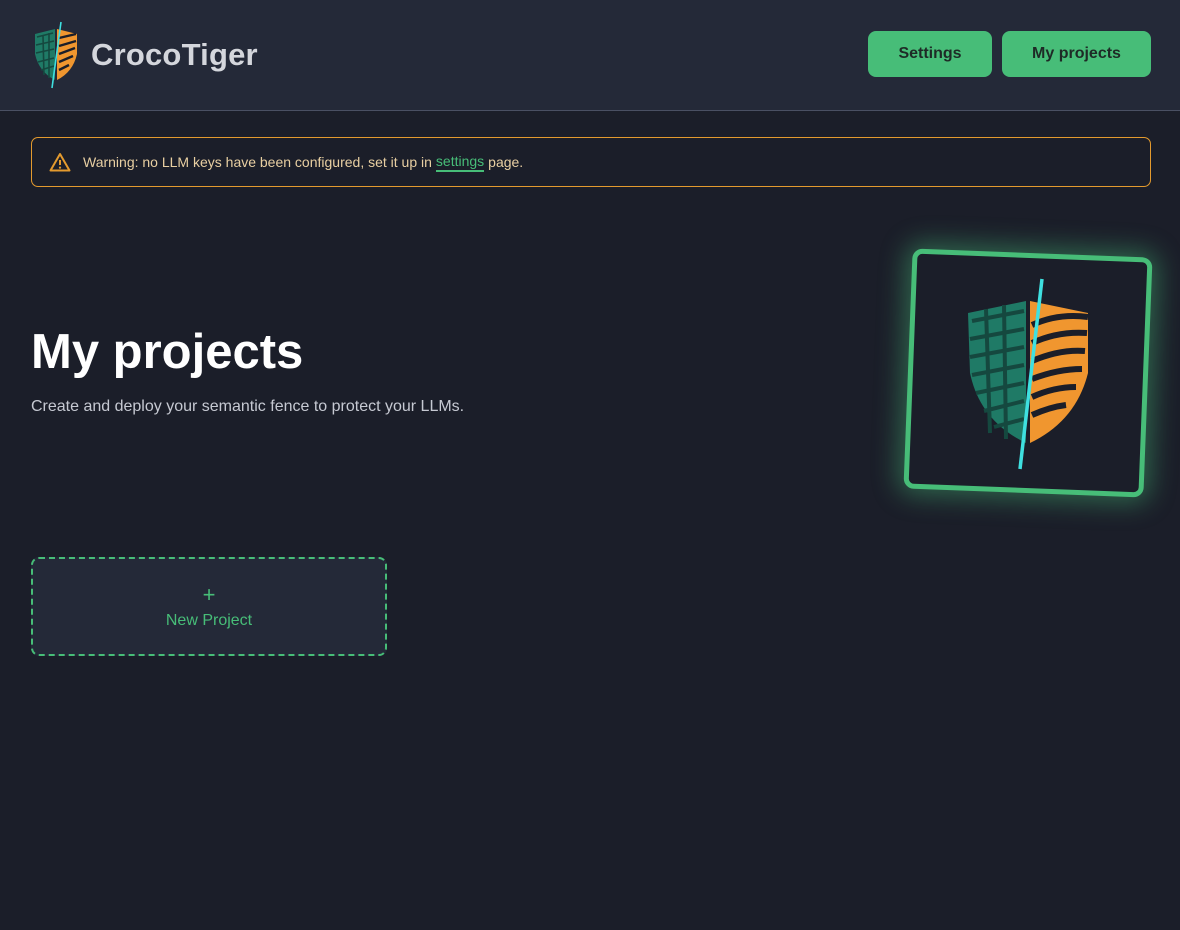 The width and height of the screenshot is (1180, 930). I want to click on hero-logo-card, so click(1028, 373).